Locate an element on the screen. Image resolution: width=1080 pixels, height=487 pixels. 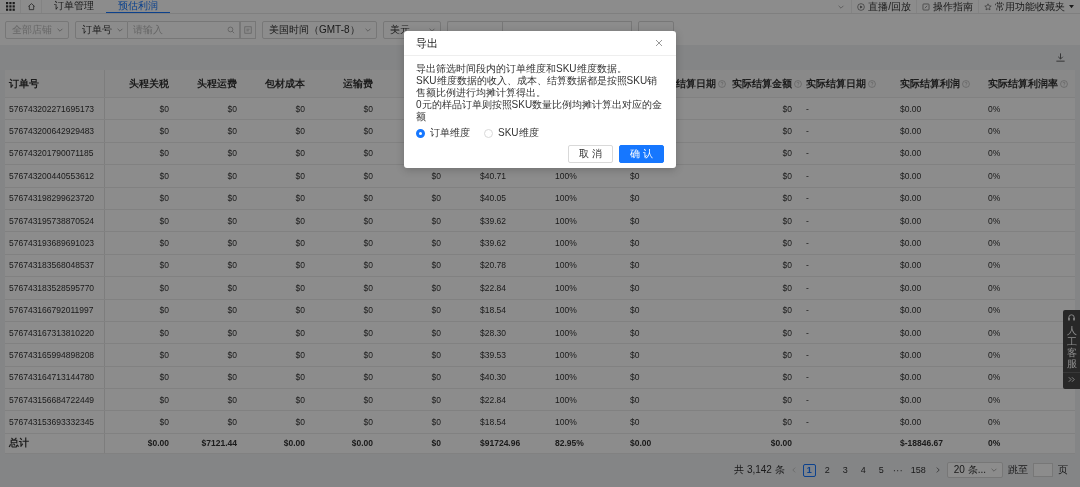
radio-option: 订单维度 is located at coordinates (443, 133).